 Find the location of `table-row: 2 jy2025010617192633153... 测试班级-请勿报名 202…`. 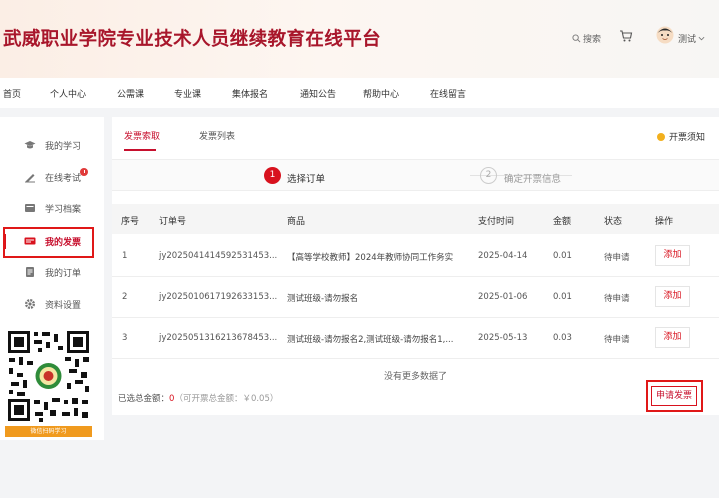

table-row: 2 jy2025010617192633153... 测试班级-请勿报名 202… is located at coordinates (415, 297).